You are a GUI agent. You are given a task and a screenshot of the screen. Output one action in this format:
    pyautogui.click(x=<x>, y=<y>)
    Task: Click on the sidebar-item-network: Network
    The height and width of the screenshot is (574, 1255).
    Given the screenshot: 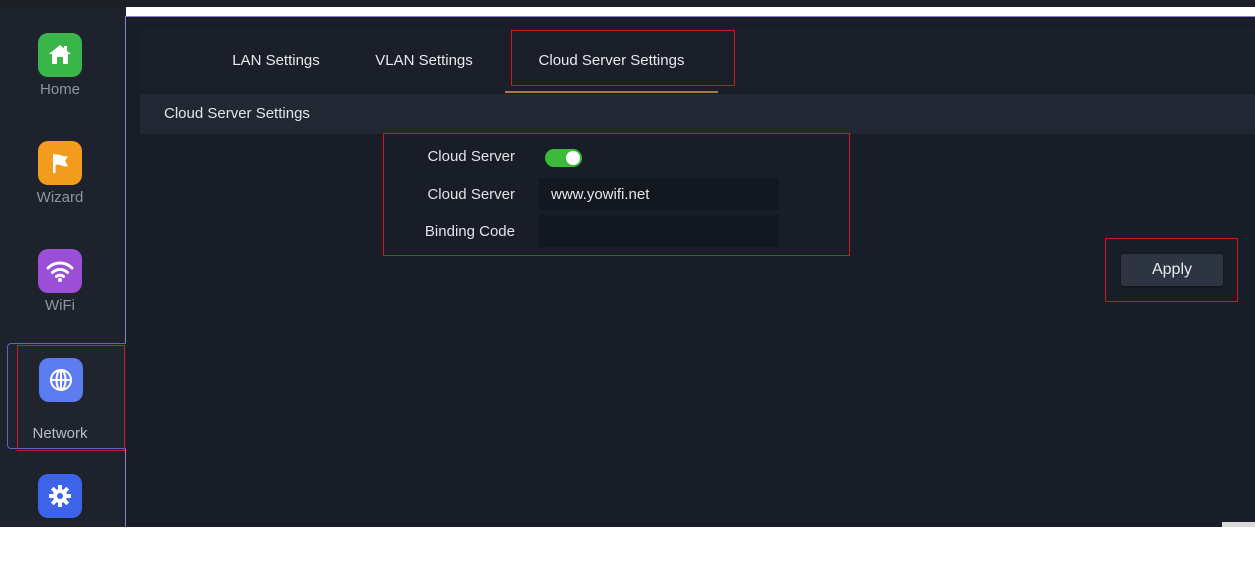 What is the action you would take?
    pyautogui.click(x=66, y=396)
    